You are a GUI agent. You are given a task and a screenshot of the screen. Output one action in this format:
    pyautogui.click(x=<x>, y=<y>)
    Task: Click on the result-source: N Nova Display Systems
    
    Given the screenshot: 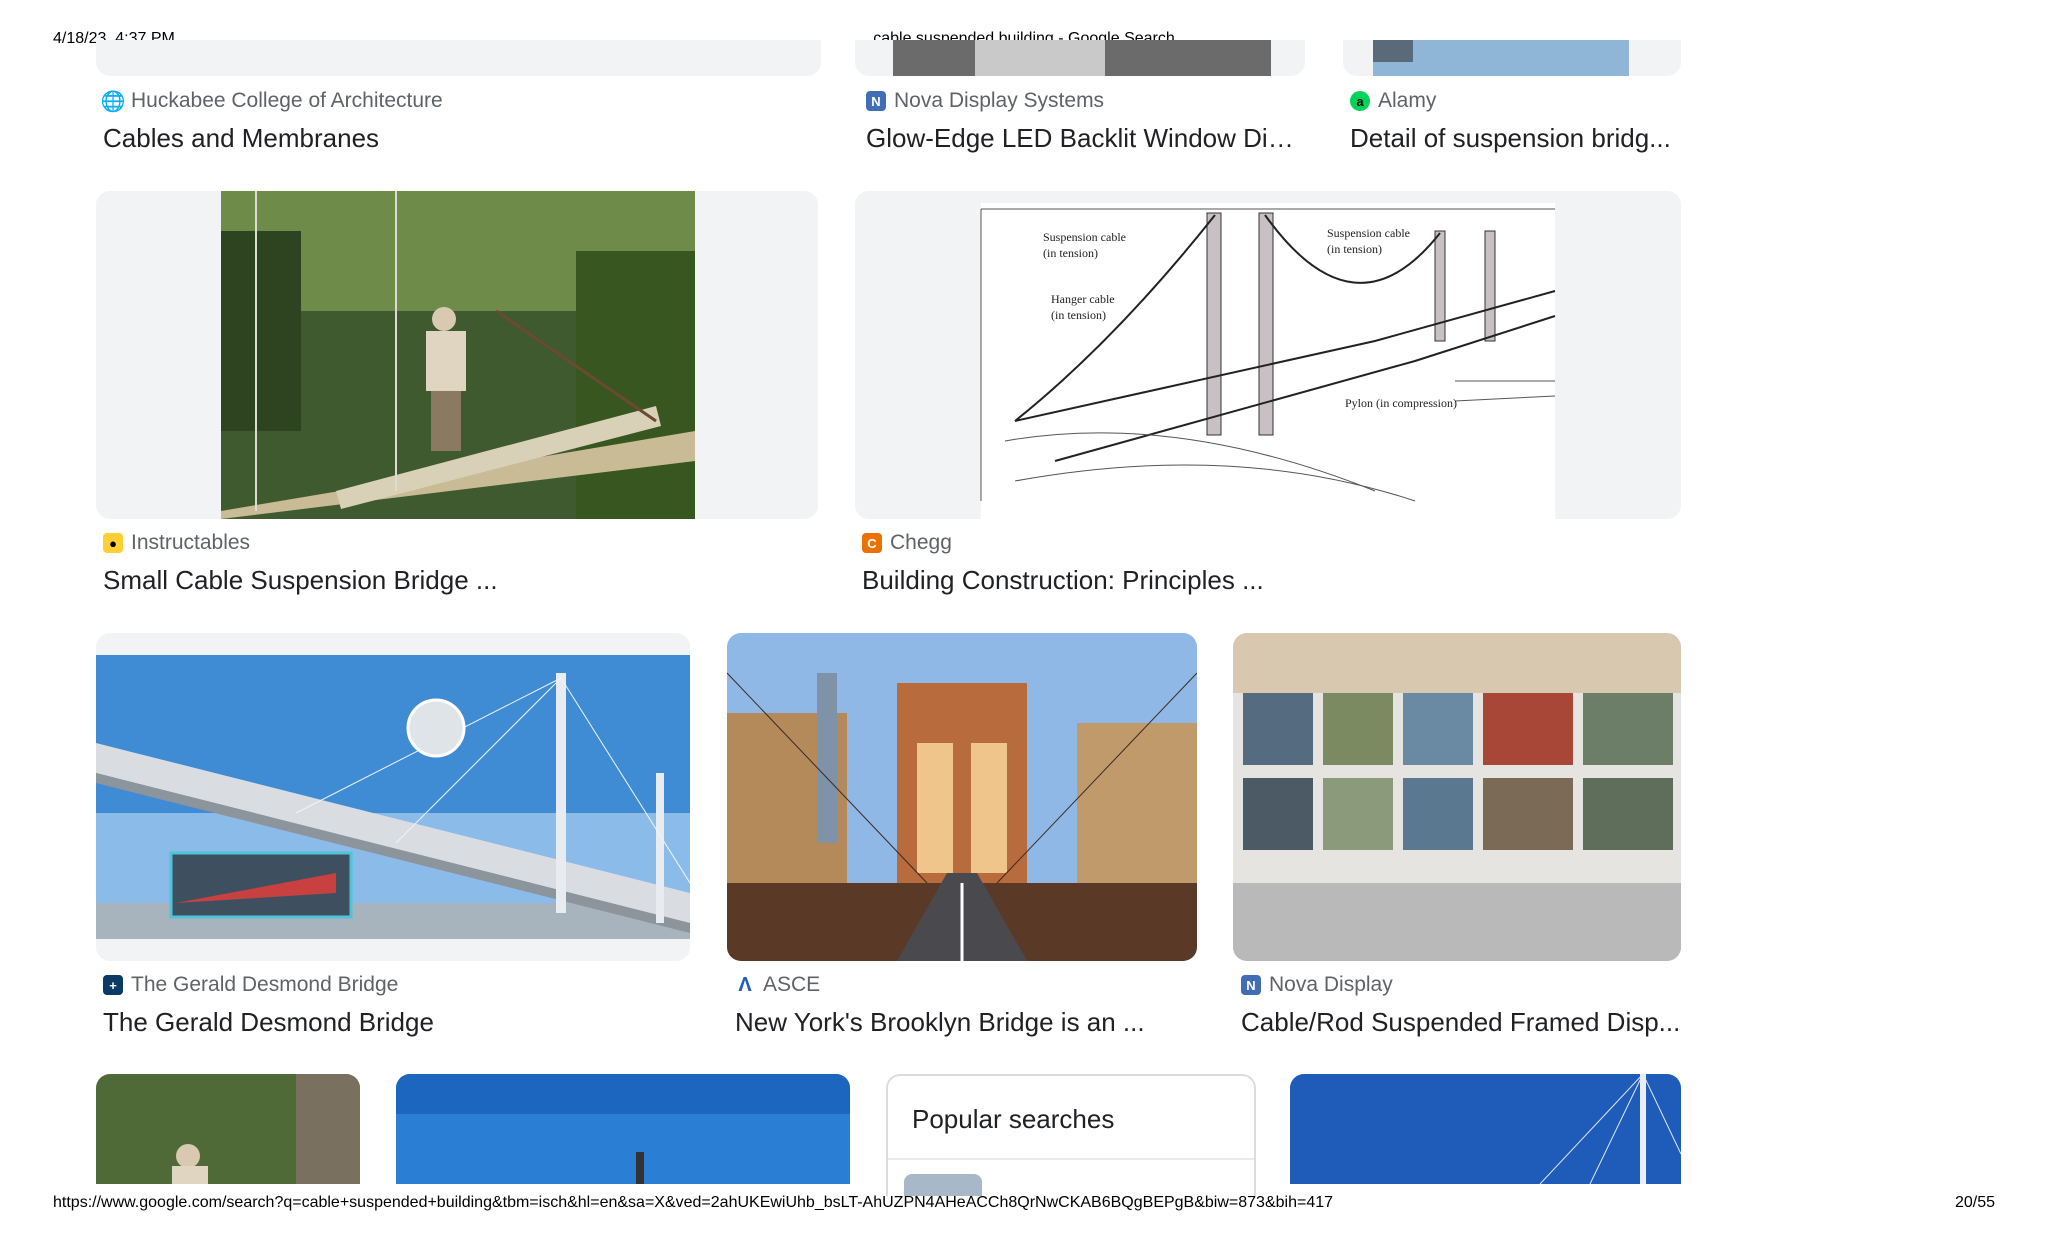 What is the action you would take?
    pyautogui.click(x=985, y=101)
    